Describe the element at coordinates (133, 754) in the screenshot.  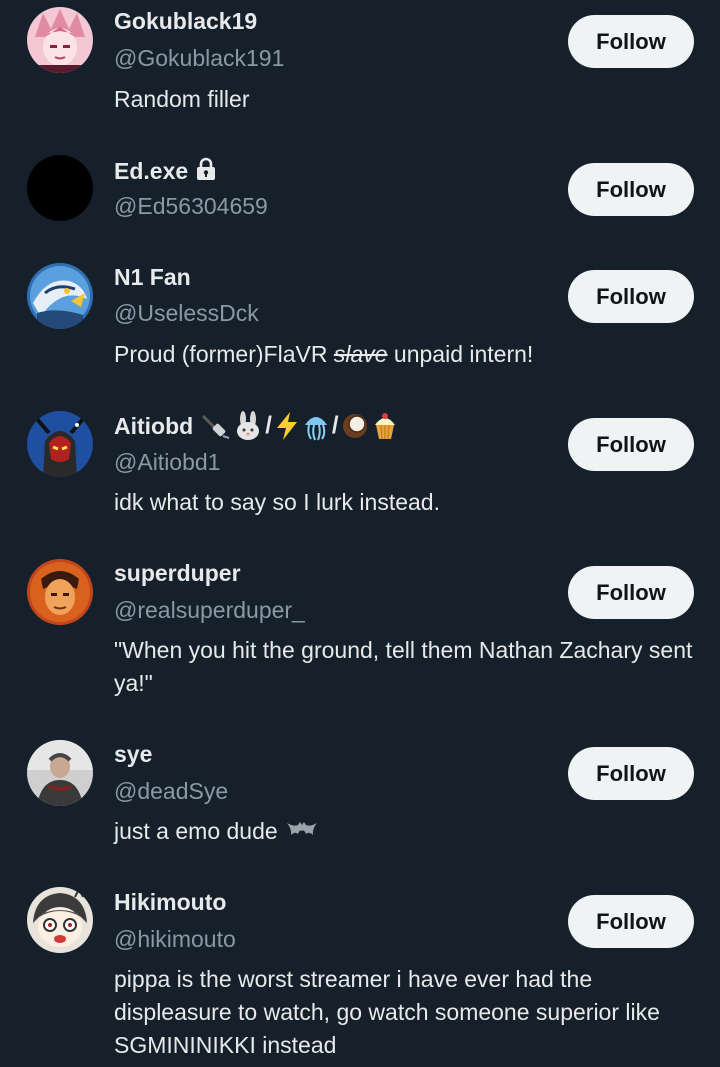
I see `display-name: sye` at that location.